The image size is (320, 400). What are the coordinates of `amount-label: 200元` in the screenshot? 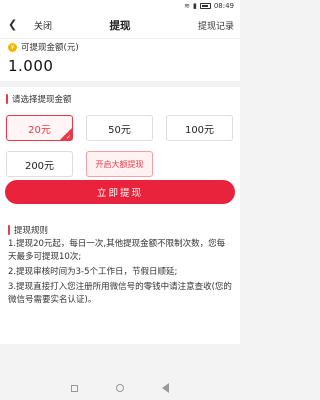 It's located at (39, 166).